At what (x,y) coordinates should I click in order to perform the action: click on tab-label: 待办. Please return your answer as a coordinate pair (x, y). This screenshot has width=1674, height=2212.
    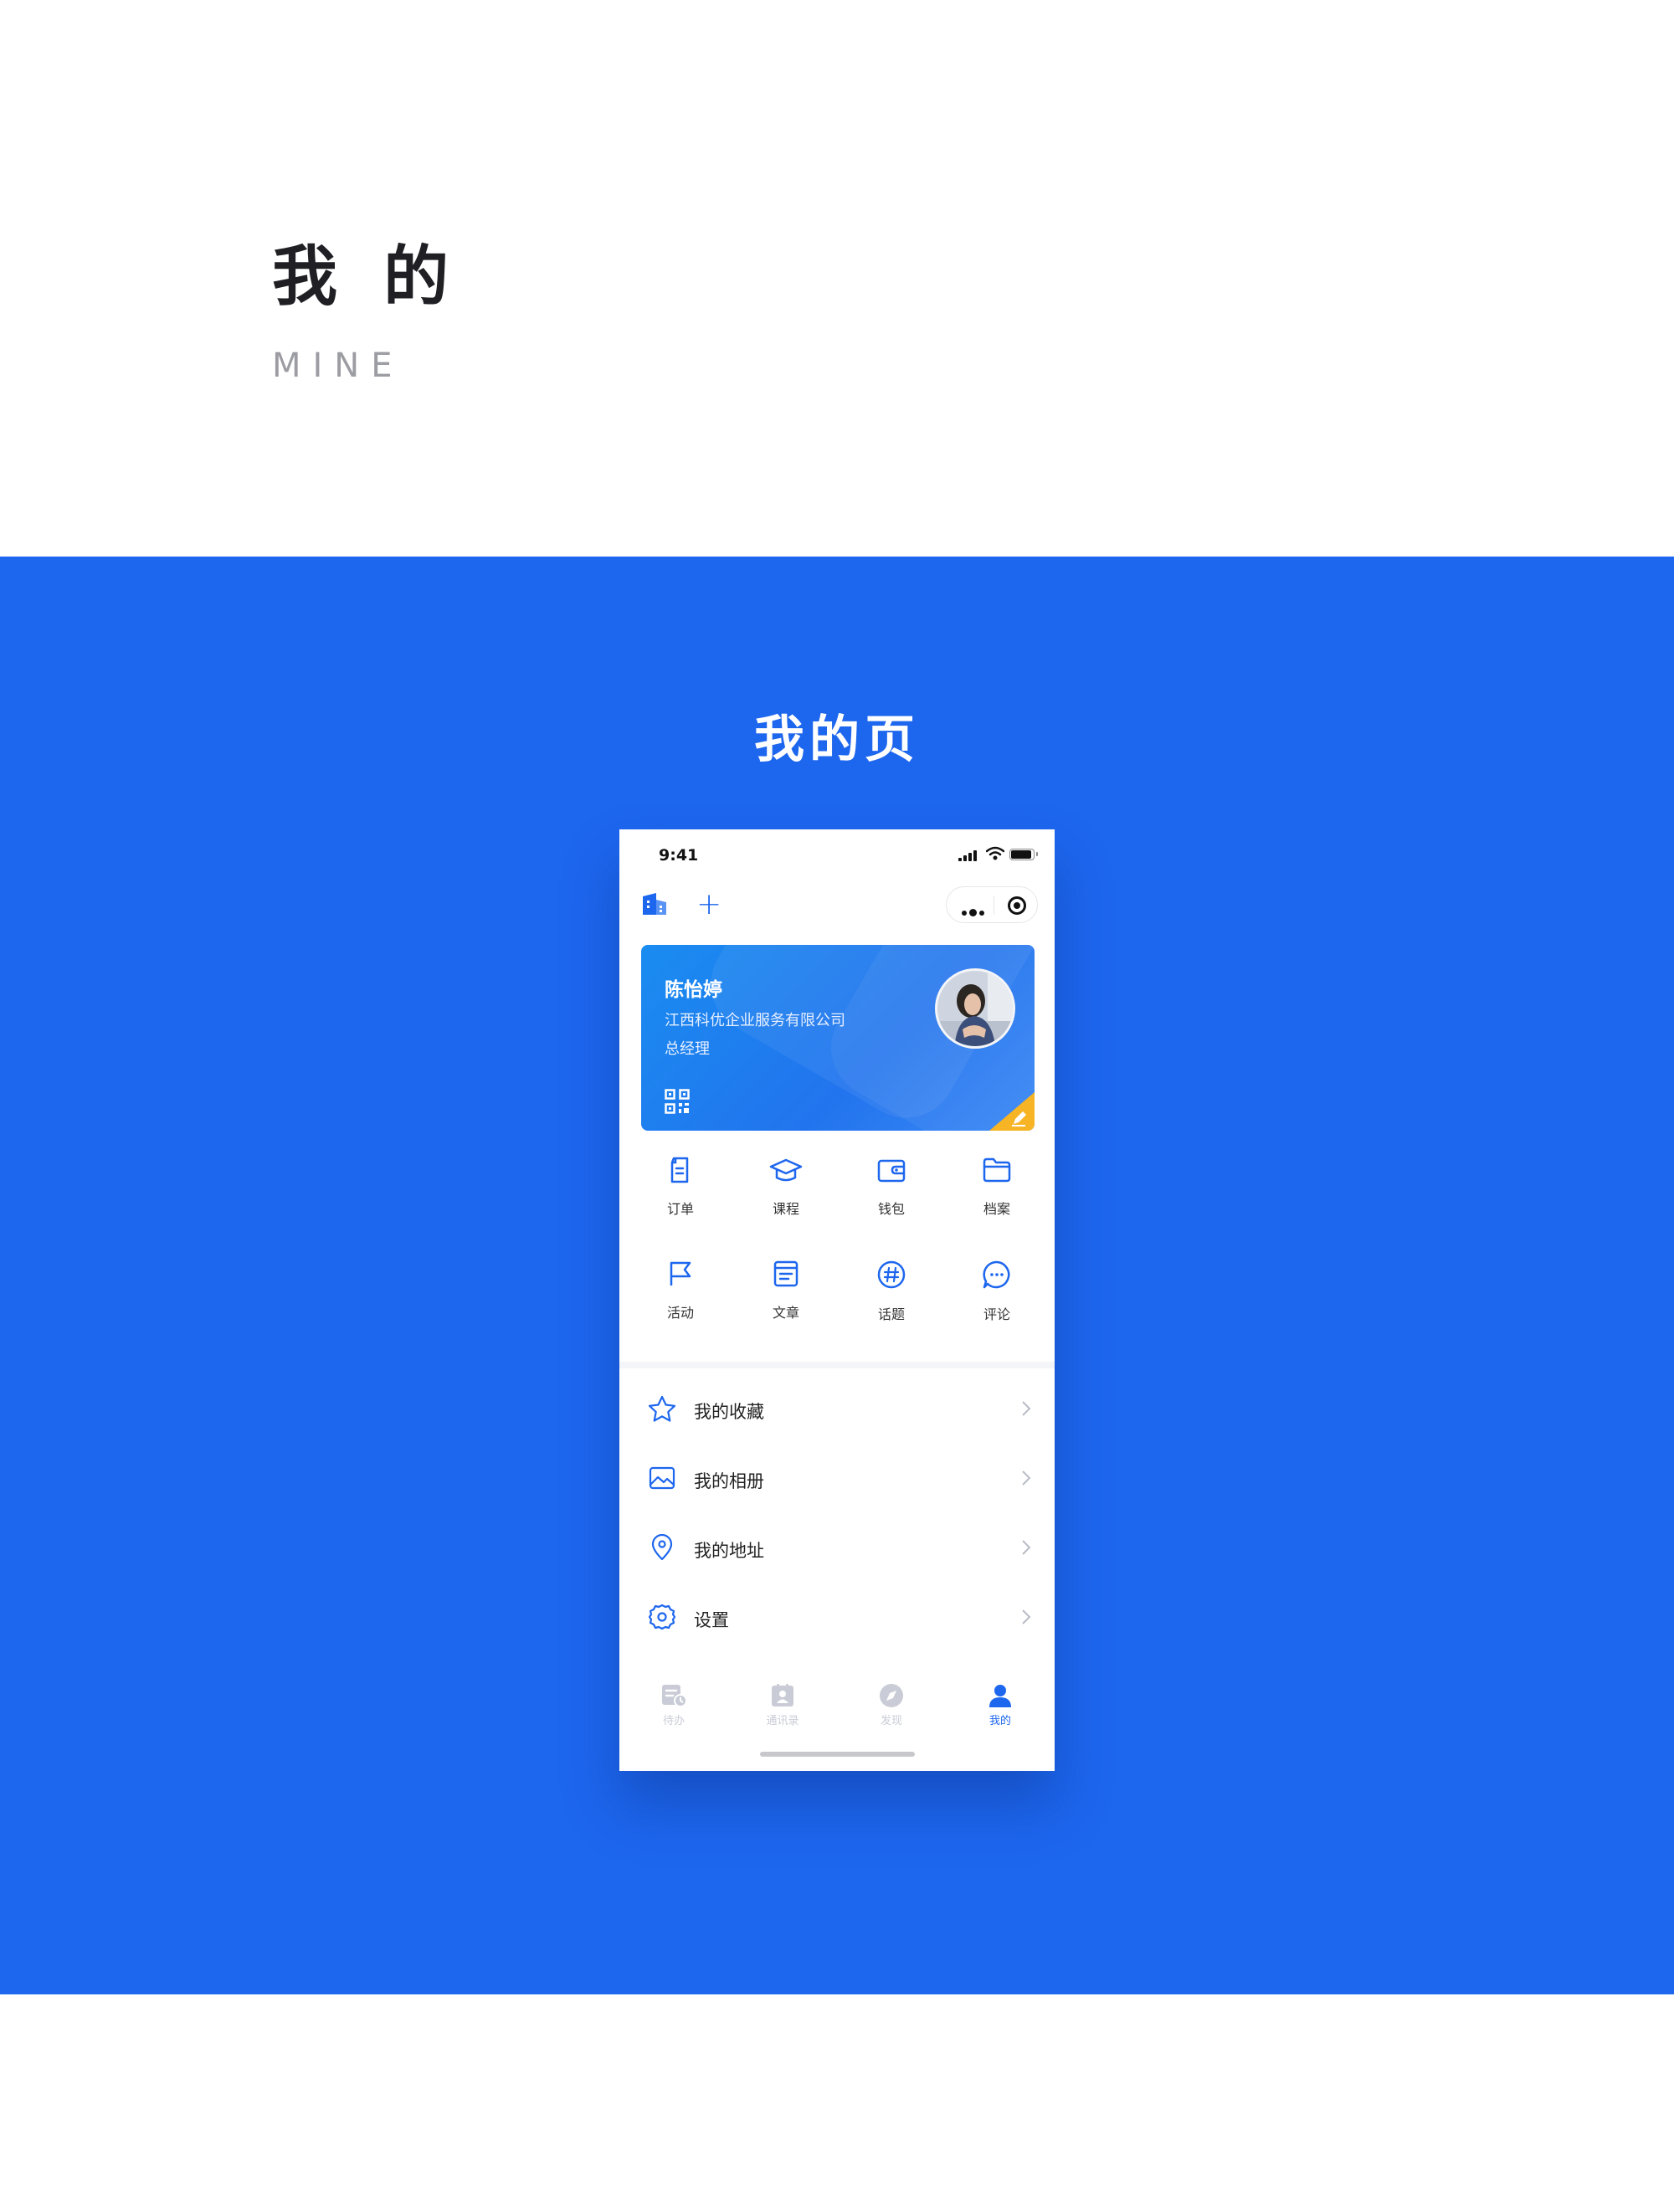
    Looking at the image, I should click on (673, 1721).